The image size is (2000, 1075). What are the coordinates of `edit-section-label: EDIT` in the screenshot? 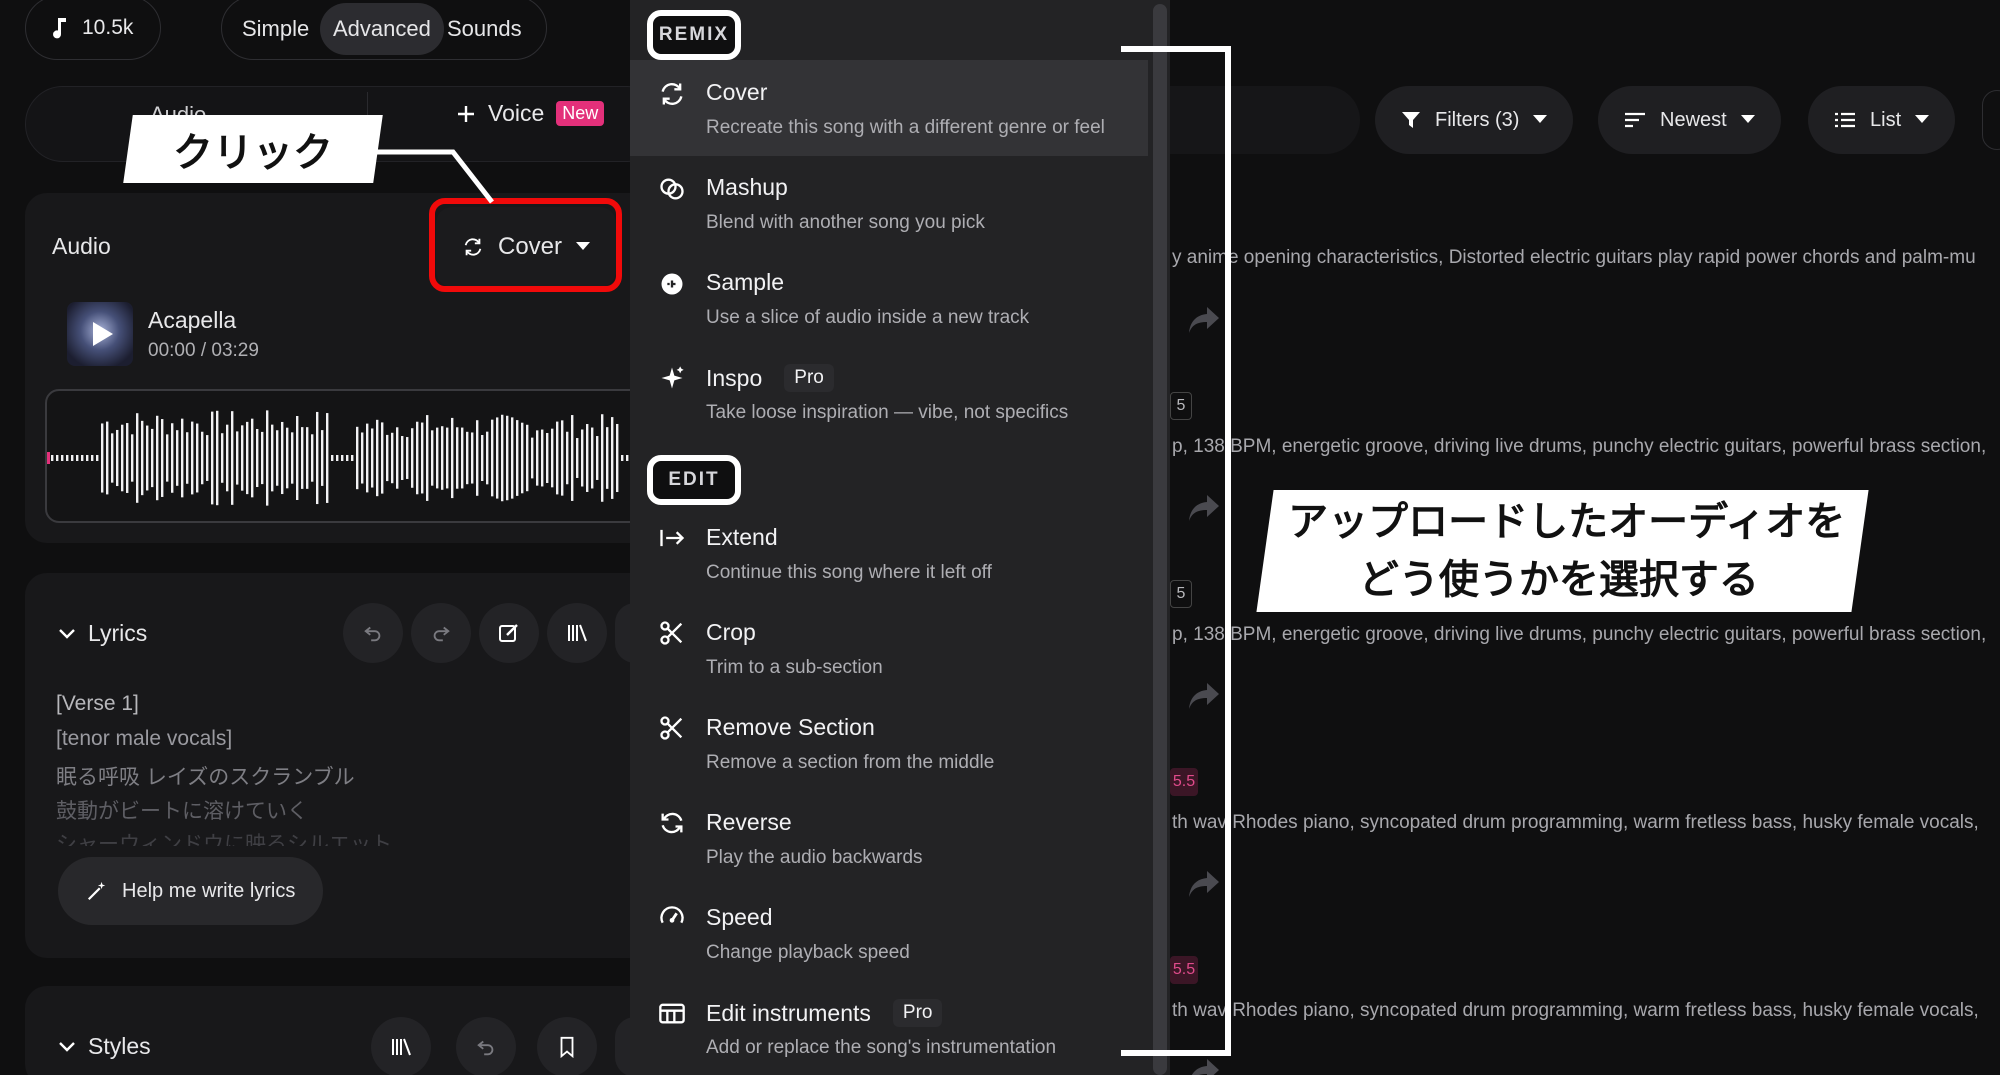 It's located at (694, 480).